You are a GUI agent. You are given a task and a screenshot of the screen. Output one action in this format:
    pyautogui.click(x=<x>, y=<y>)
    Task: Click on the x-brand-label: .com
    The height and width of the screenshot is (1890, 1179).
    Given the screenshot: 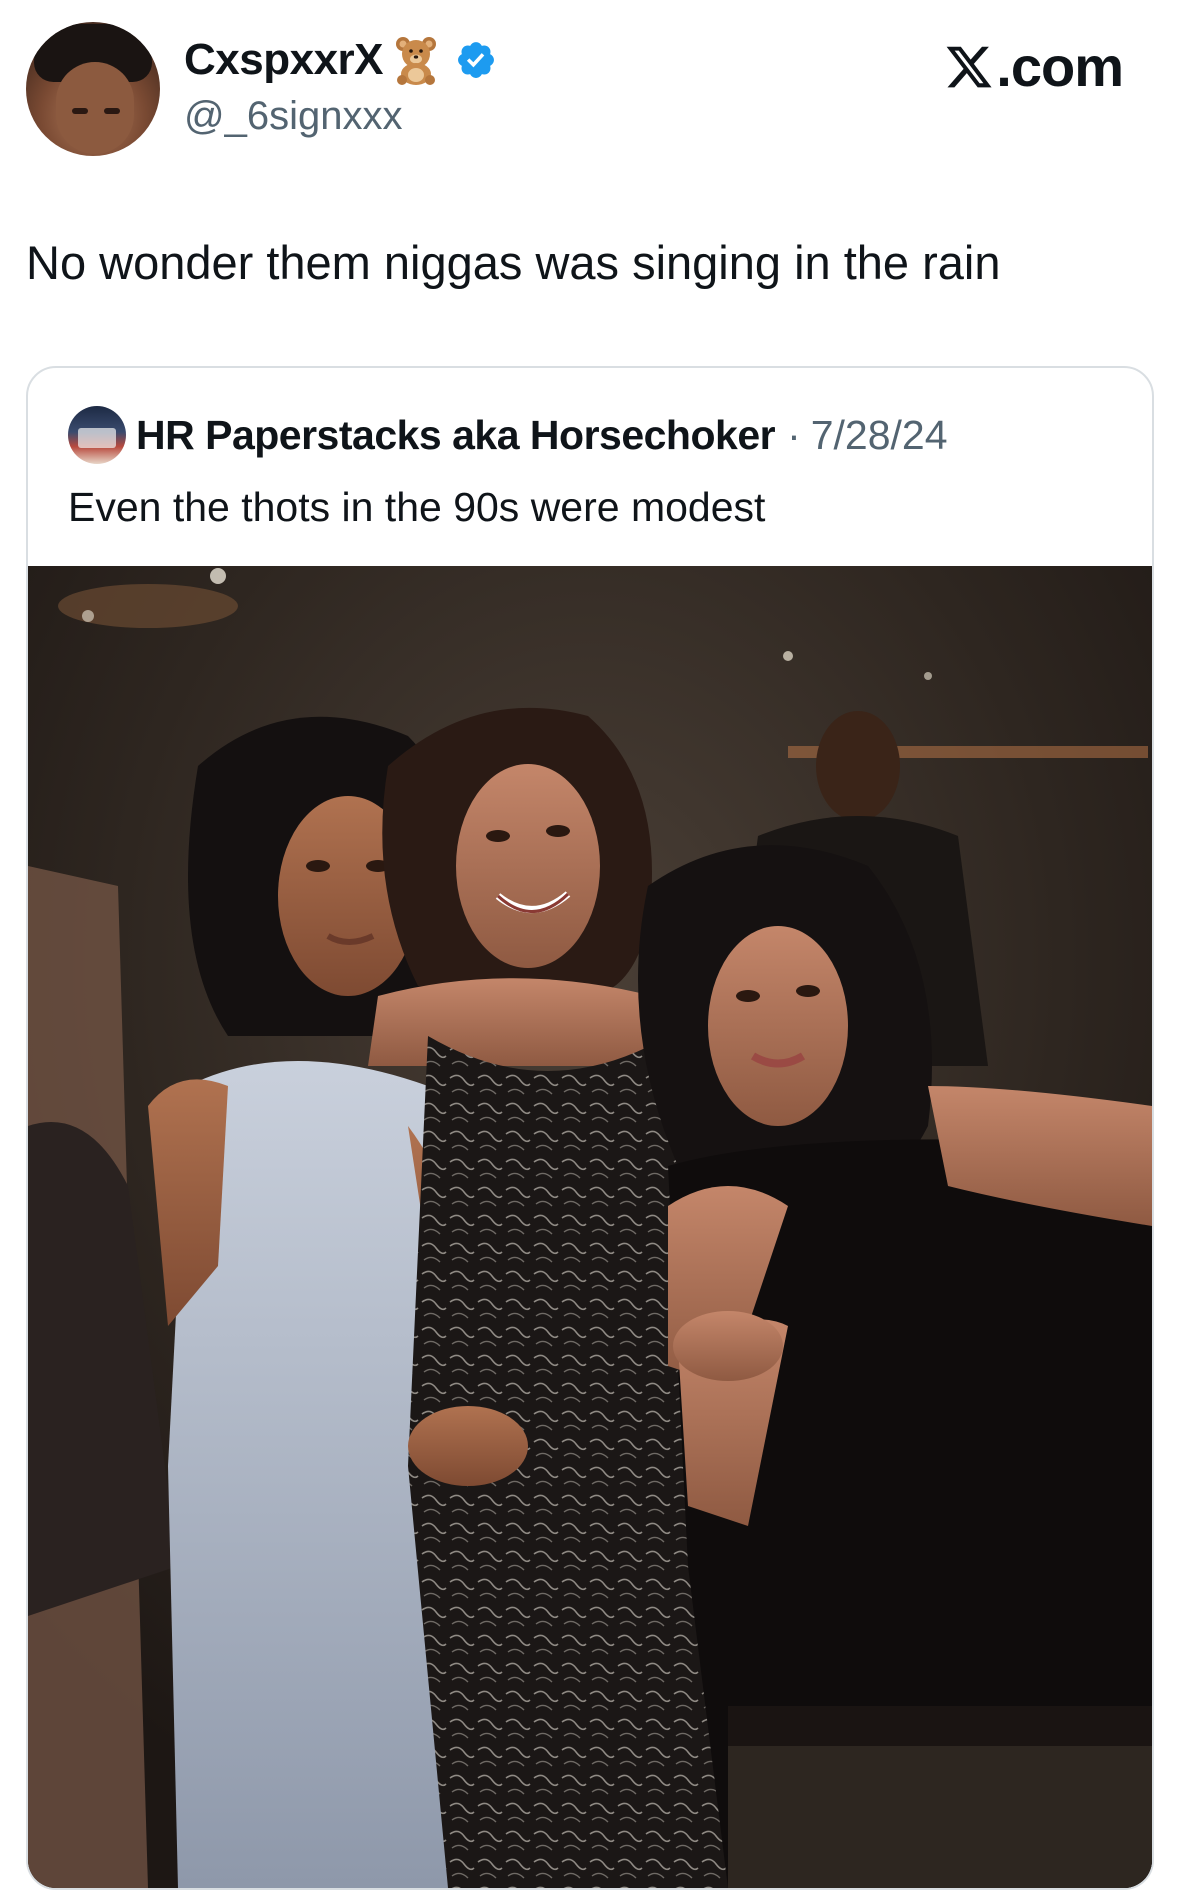 What is the action you would take?
    pyautogui.click(x=1060, y=66)
    